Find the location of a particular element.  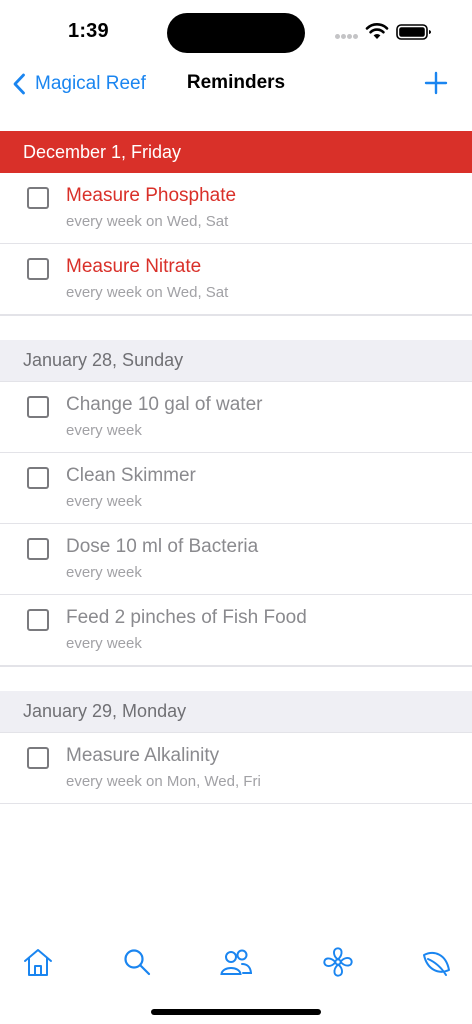

reminder-title: Measure Nitrate is located at coordinates (134, 266).